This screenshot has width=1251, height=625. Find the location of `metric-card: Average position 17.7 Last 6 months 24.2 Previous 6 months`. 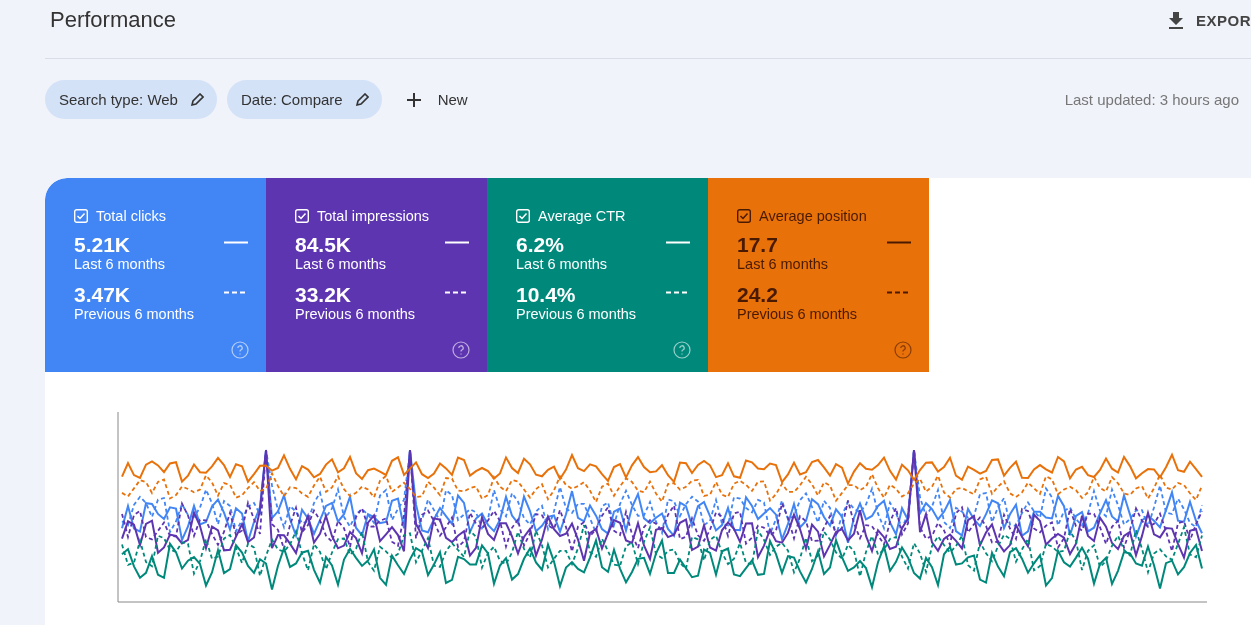

metric-card: Average position 17.7 Last 6 months 24.2 Previous 6 months is located at coordinates (818, 275).